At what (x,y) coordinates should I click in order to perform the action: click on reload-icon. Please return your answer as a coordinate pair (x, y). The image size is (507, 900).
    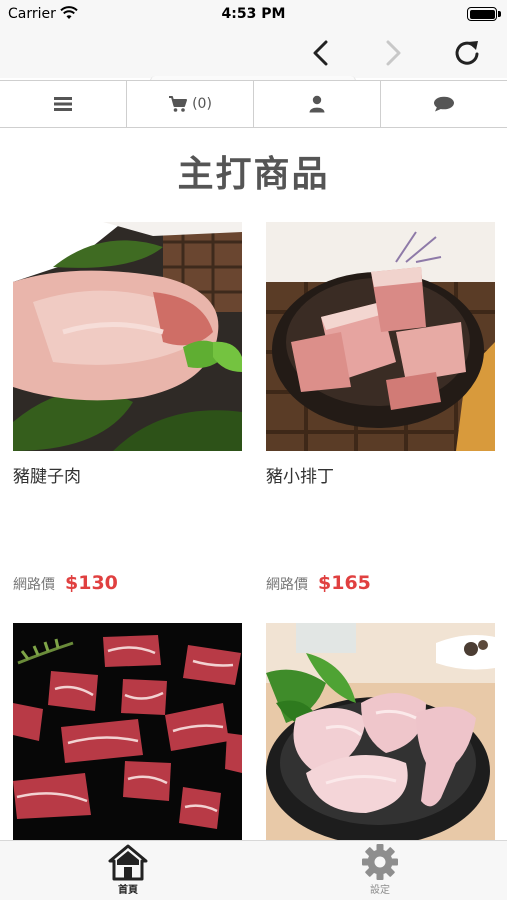
    Looking at the image, I should click on (467, 53).